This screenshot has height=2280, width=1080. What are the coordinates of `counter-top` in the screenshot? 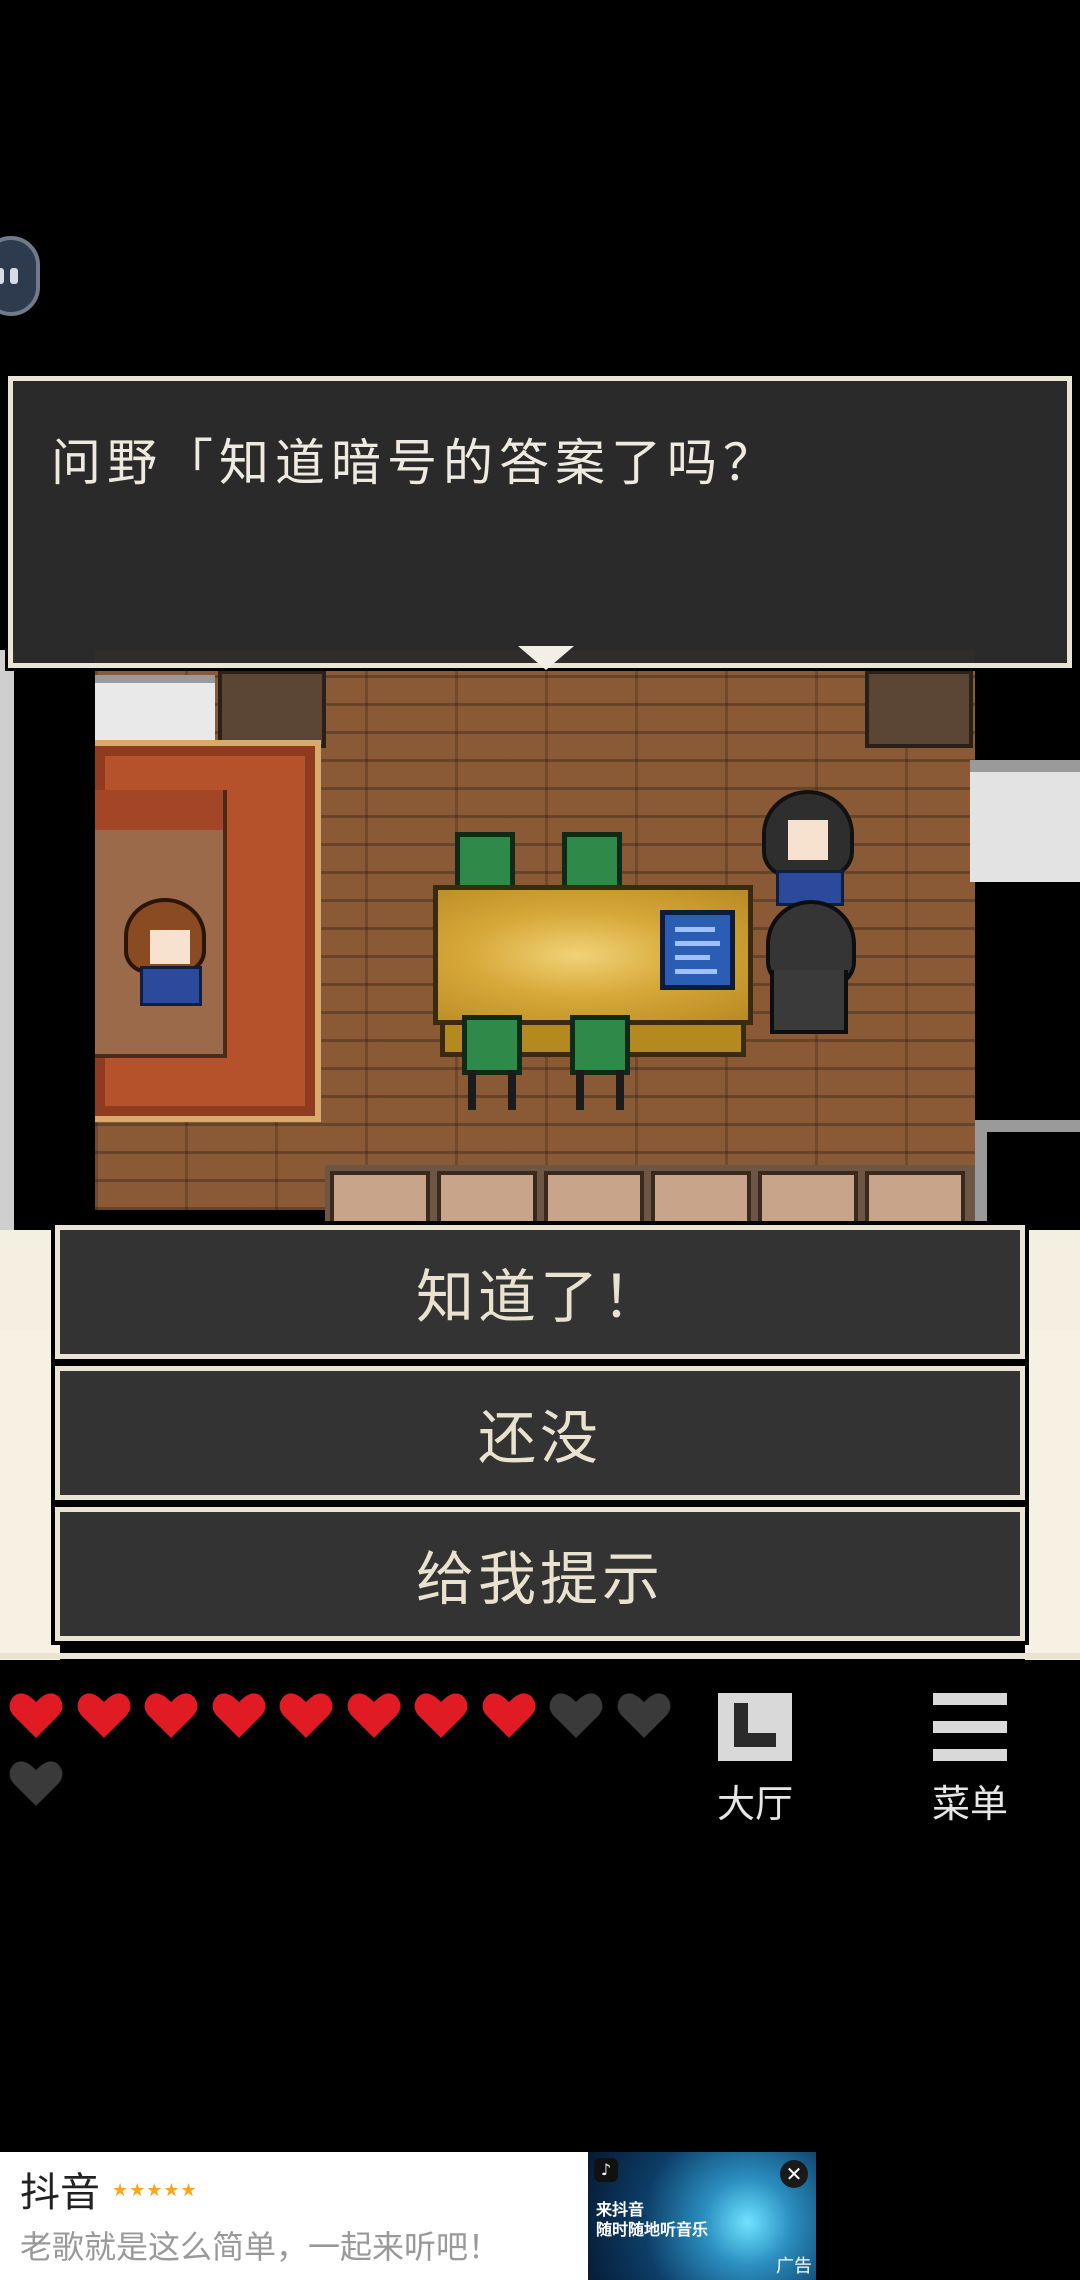 It's located at (159, 810).